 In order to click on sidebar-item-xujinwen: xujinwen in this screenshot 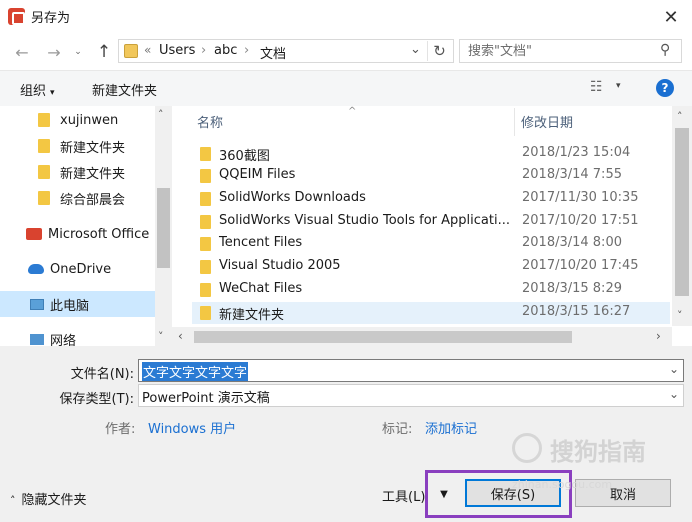, I will do `click(78, 120)`.